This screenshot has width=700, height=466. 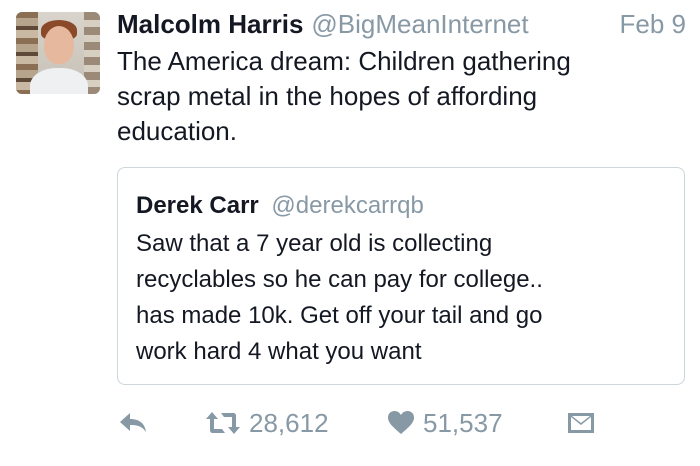 What do you see at coordinates (59, 81) in the screenshot?
I see `avatar-body` at bounding box center [59, 81].